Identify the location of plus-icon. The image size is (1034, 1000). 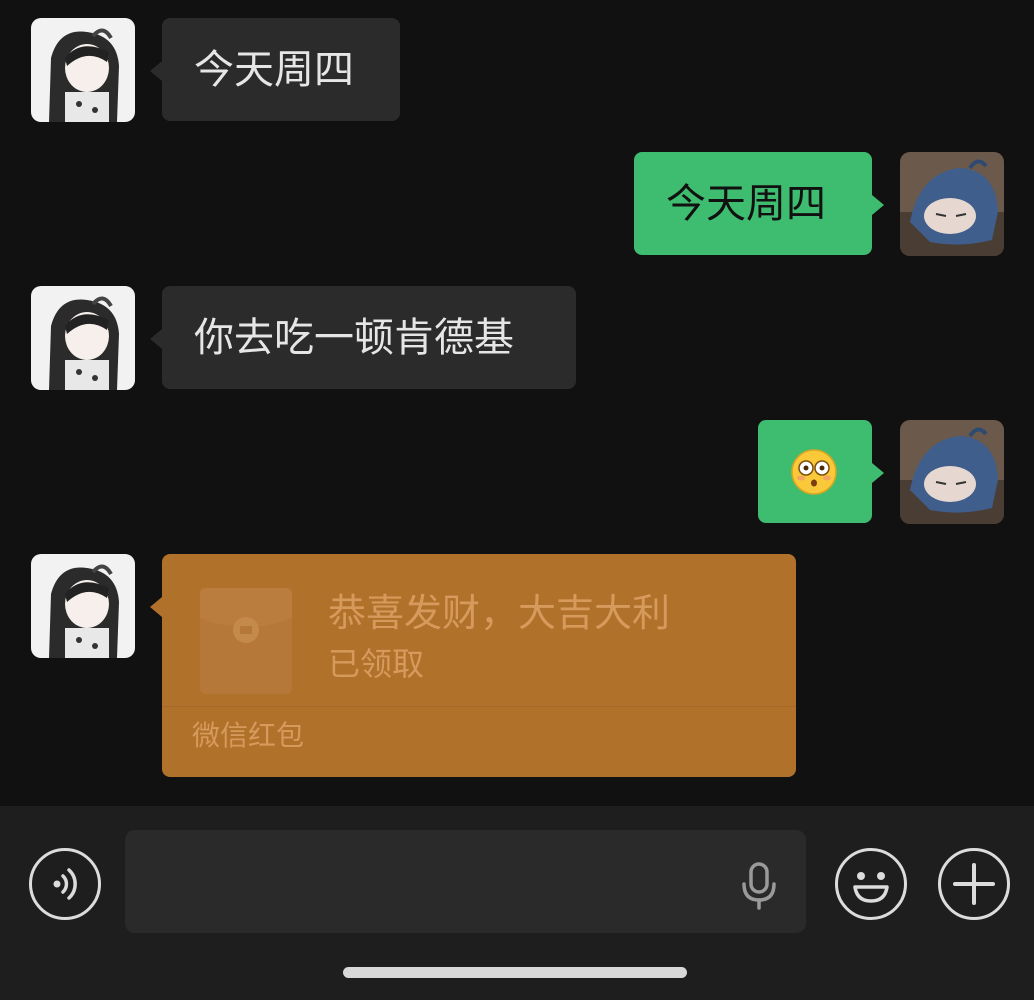
(974, 886).